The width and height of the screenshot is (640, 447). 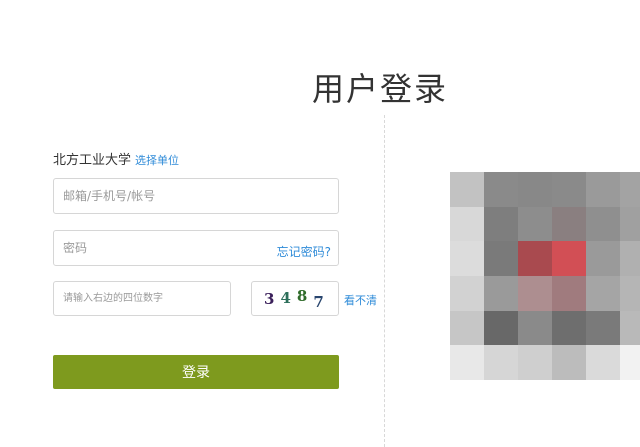 What do you see at coordinates (285, 297) in the screenshot?
I see `captcha-digit: 4` at bounding box center [285, 297].